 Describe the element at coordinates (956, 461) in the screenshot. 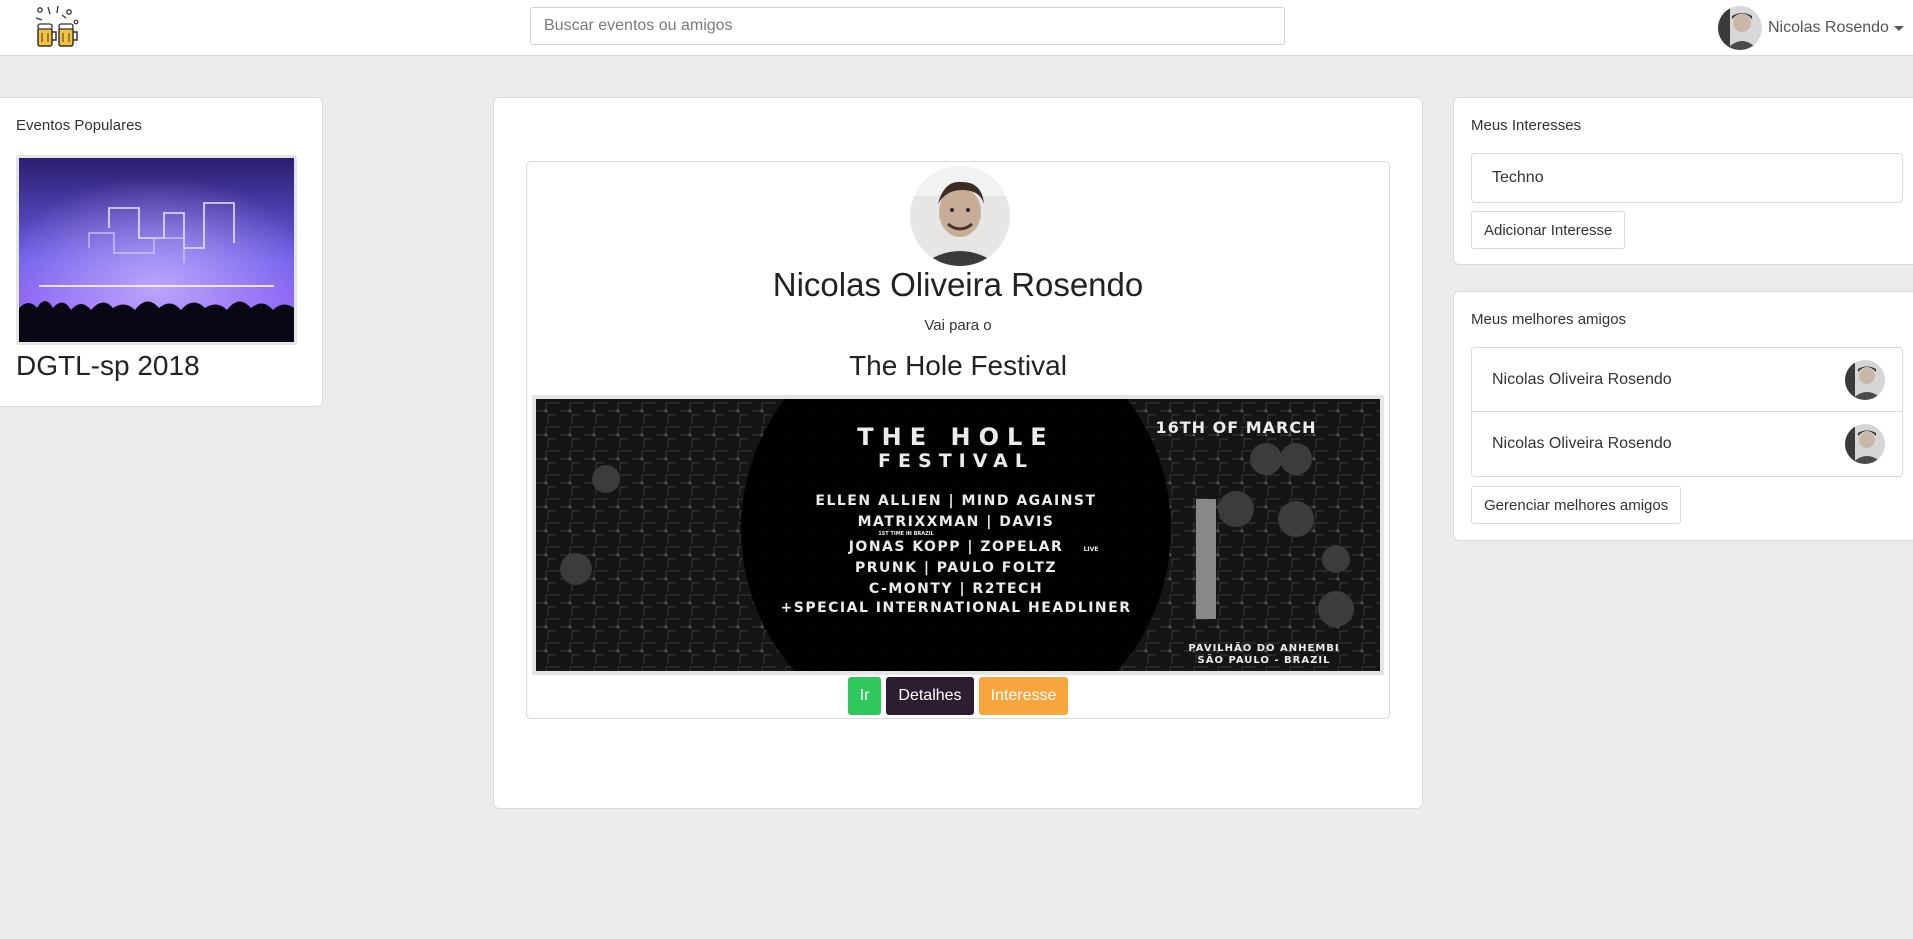

I see `poster-title-line2: FESTIVAL` at that location.